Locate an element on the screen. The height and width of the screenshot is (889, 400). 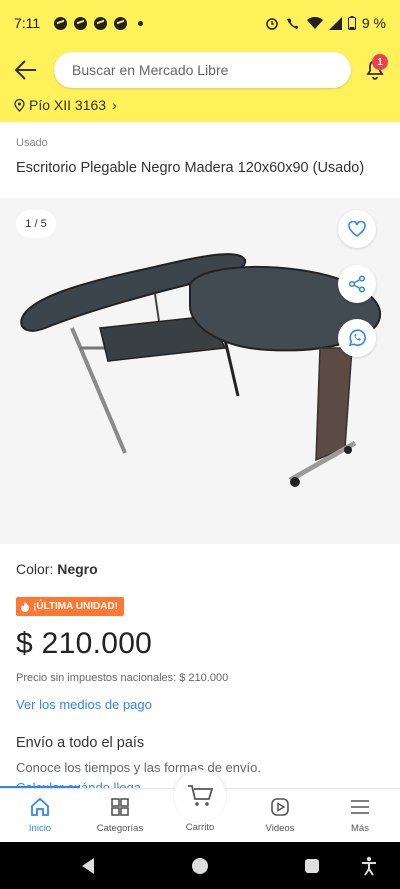
heart-icon is located at coordinates (357, 229).